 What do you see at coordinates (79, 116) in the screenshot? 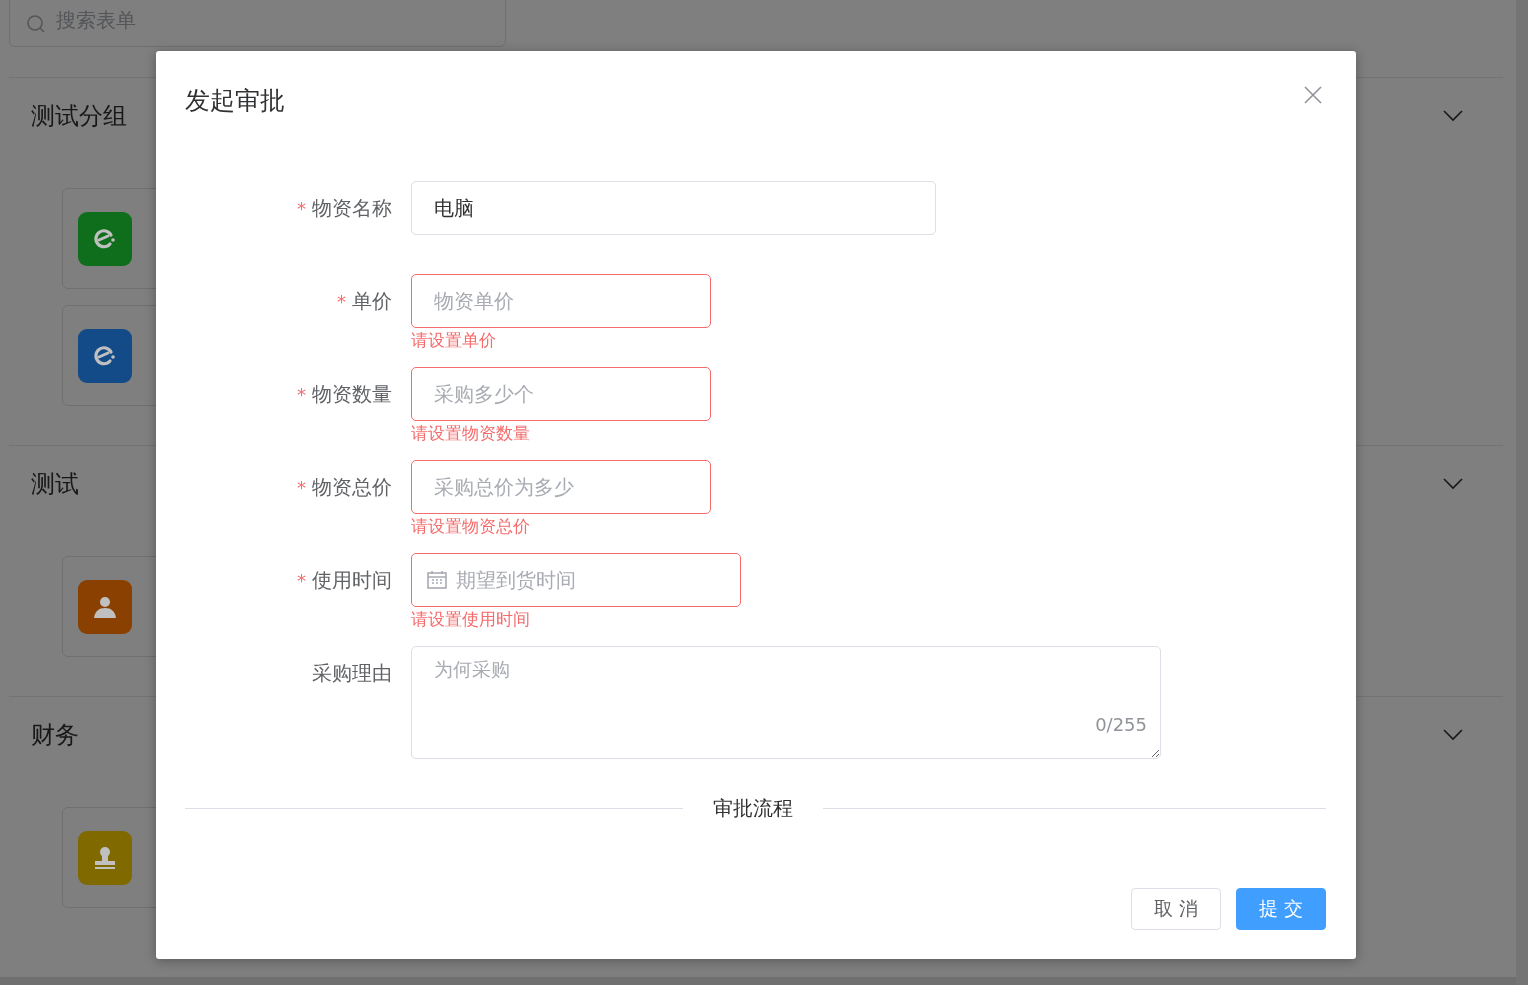
I see `group-title: 测试分组` at bounding box center [79, 116].